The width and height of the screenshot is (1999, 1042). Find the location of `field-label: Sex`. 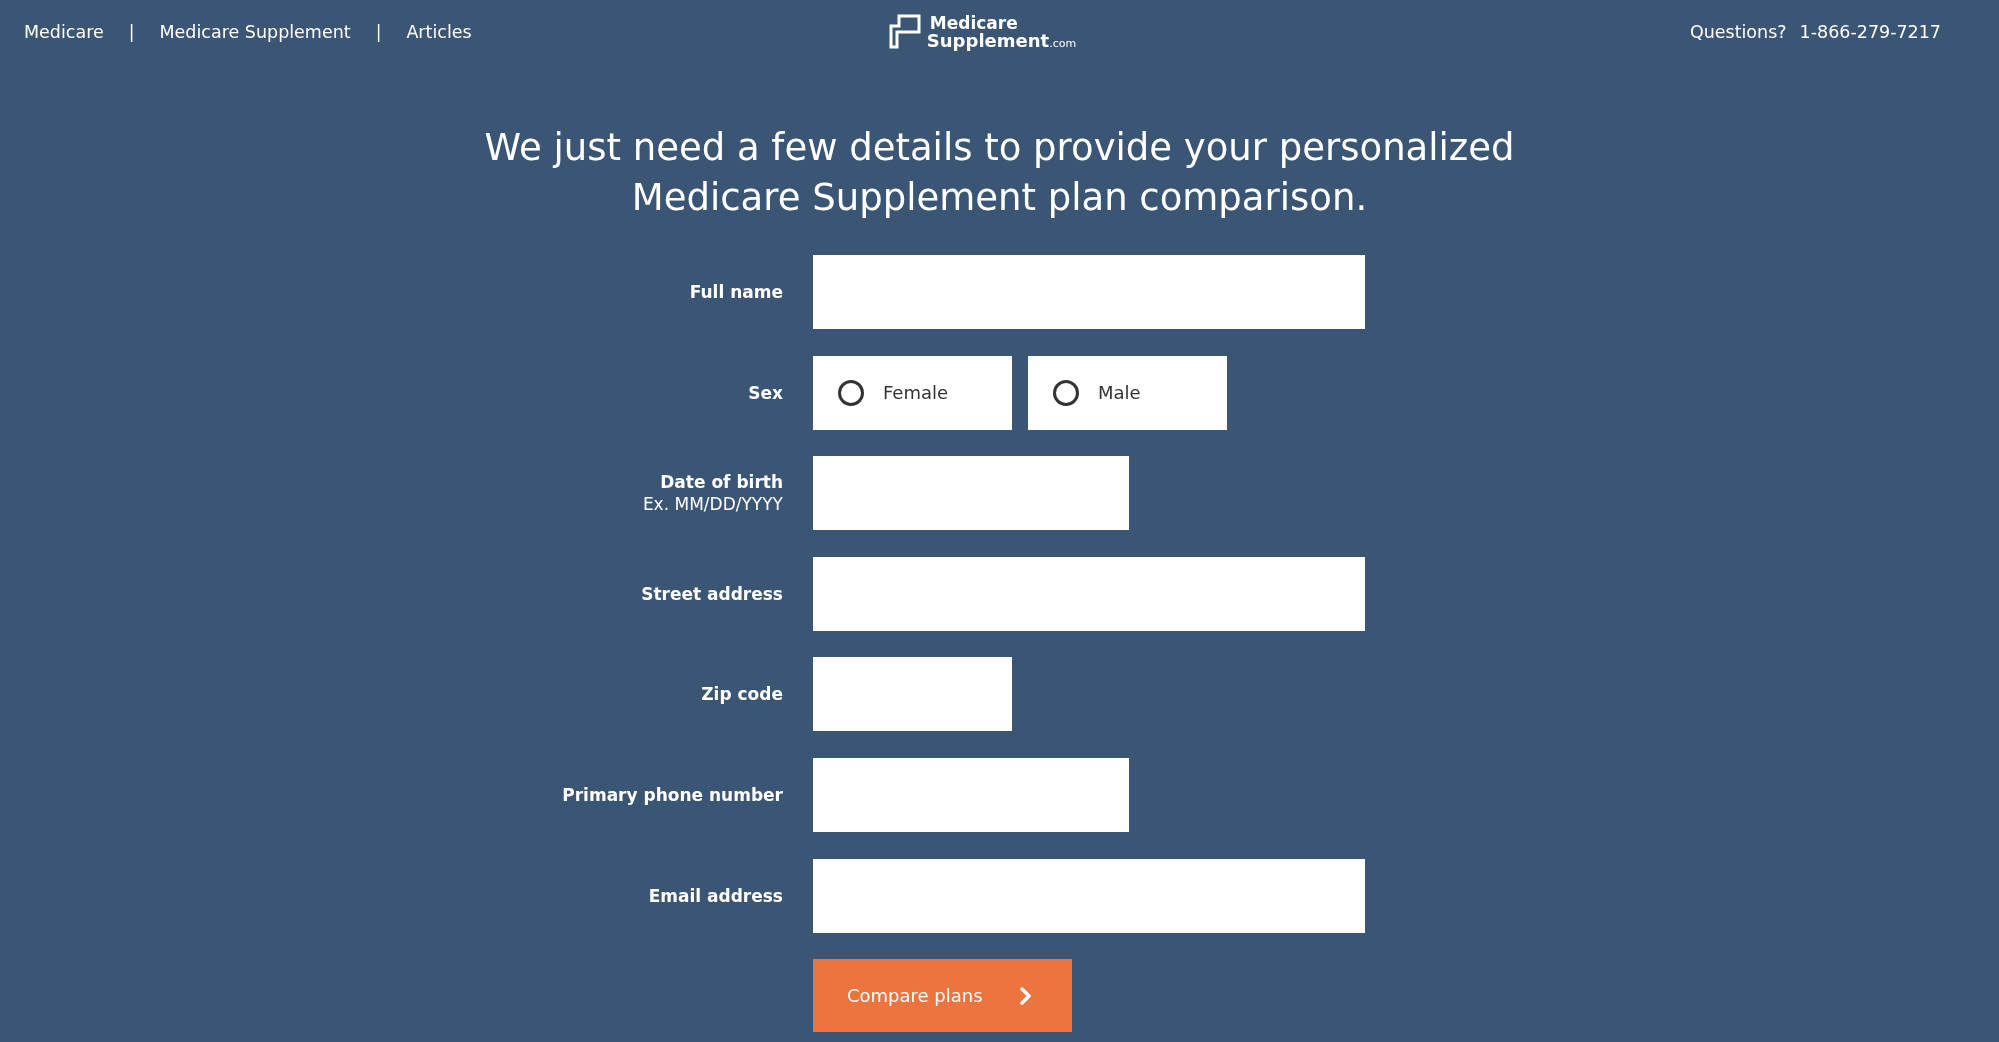

field-label: Sex is located at coordinates (765, 392).